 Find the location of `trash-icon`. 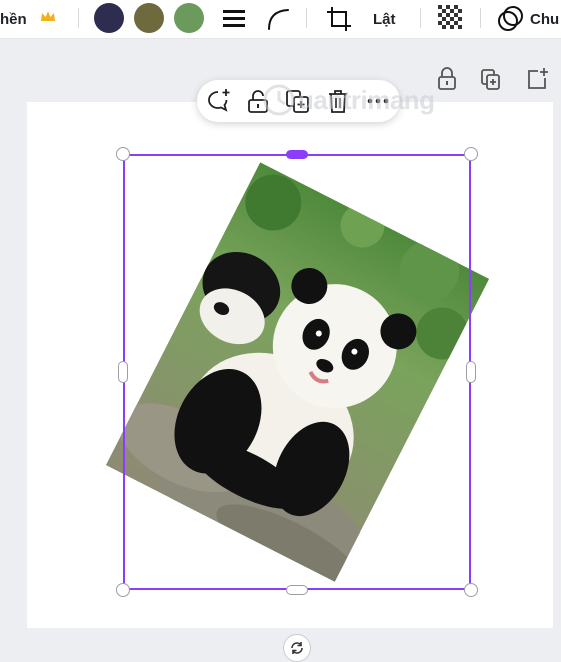

trash-icon is located at coordinates (338, 101).